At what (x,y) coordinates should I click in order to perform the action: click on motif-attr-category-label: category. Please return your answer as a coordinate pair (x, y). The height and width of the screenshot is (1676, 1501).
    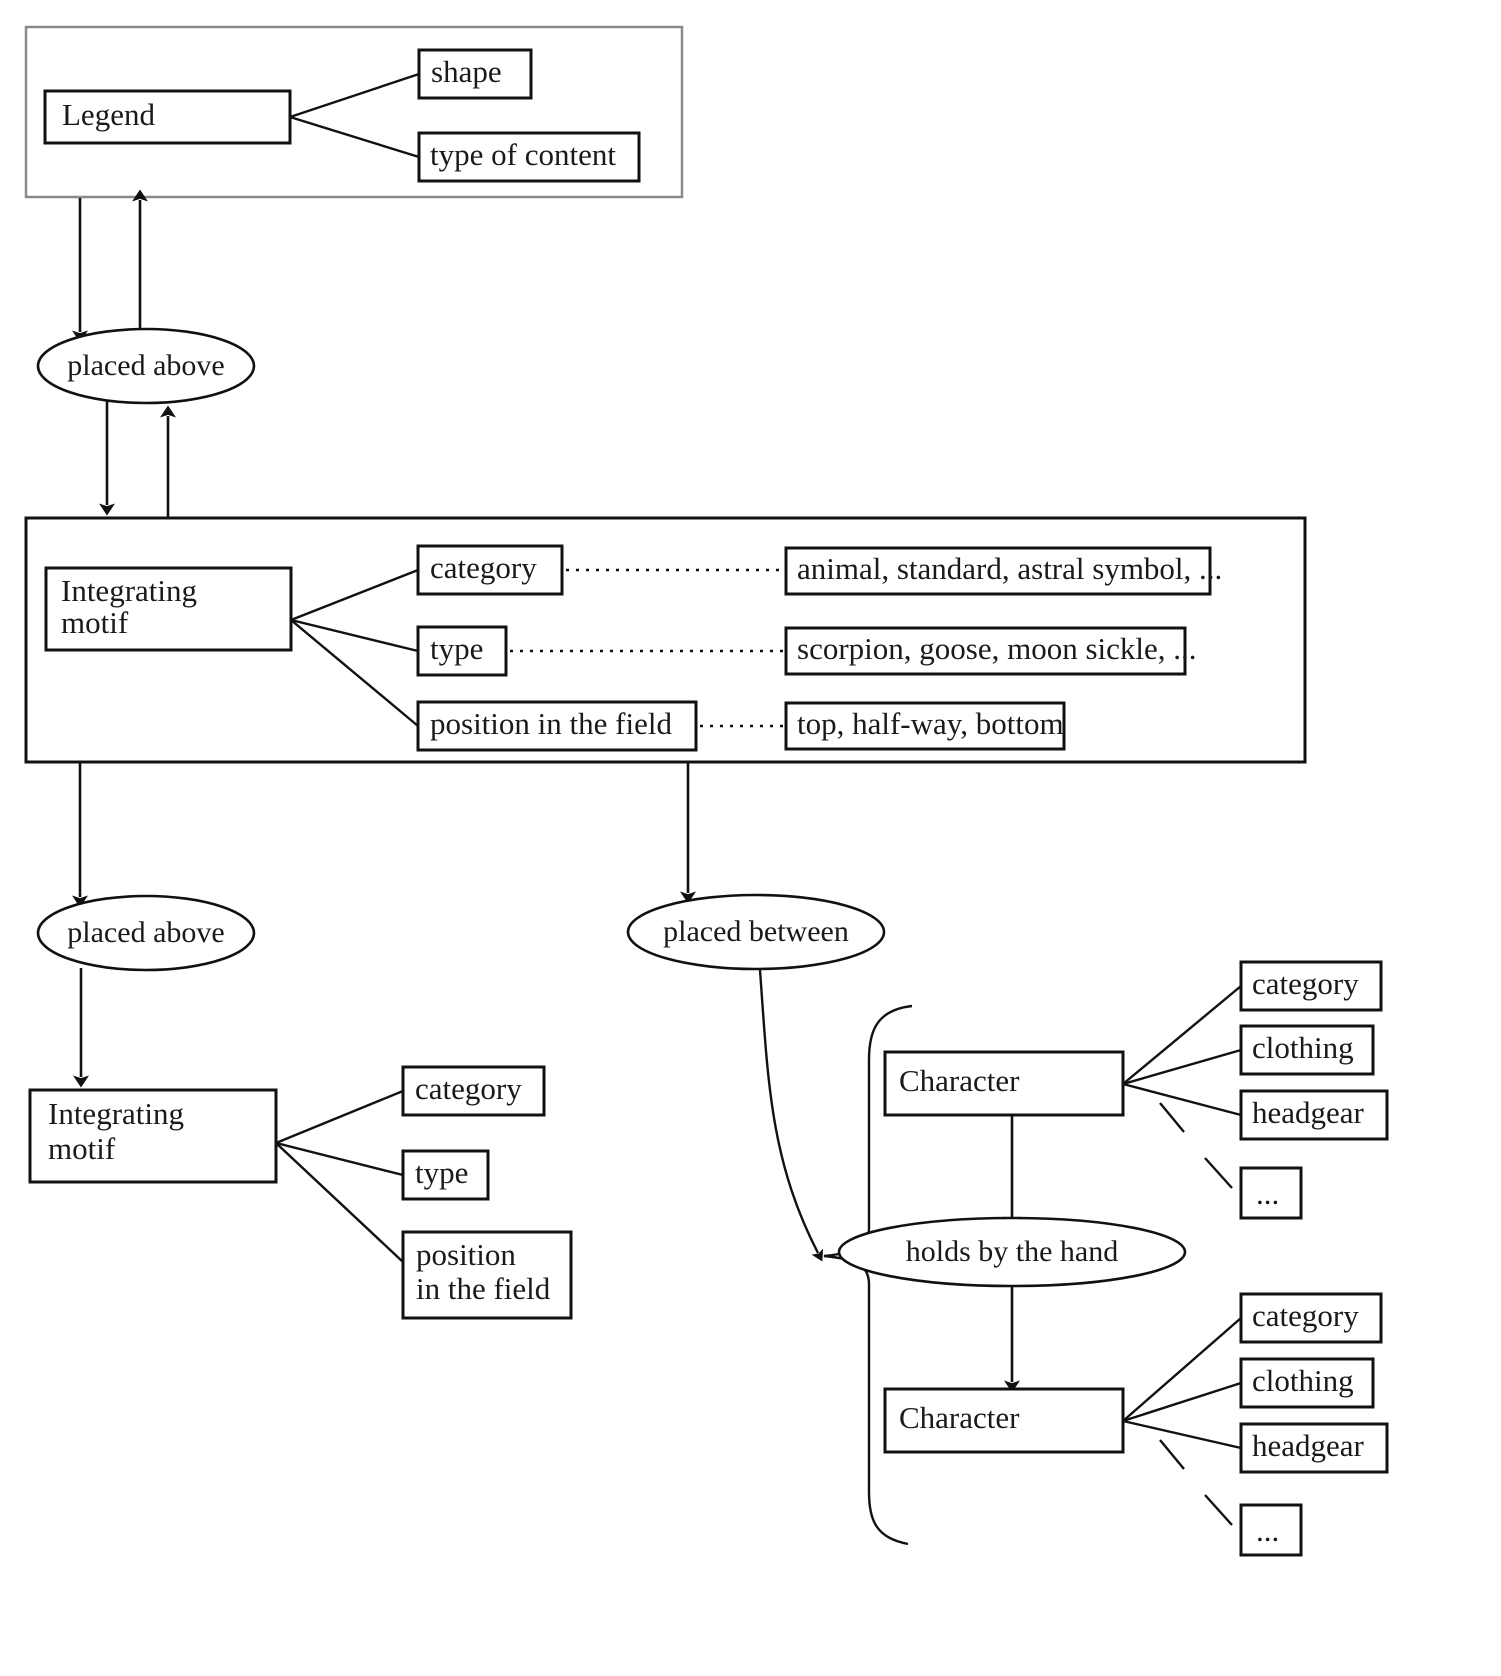
    Looking at the image, I should click on (483, 567).